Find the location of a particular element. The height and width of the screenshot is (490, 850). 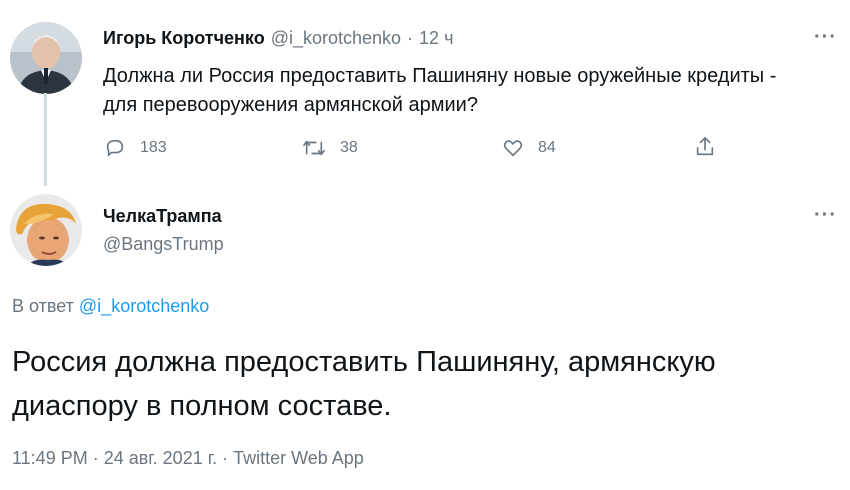

reply-to-mention: @i_korotchenko is located at coordinates (144, 306).